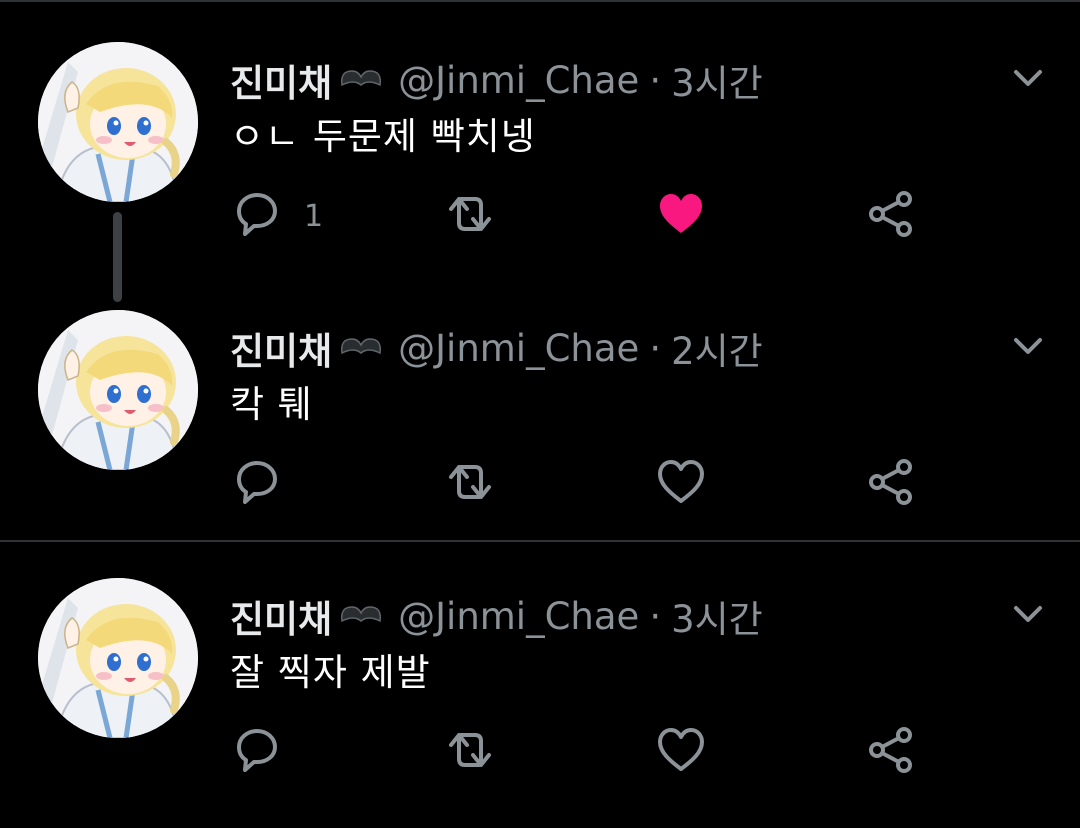 Image resolution: width=1080 pixels, height=828 pixels. I want to click on tweet-divider, so click(540, 541).